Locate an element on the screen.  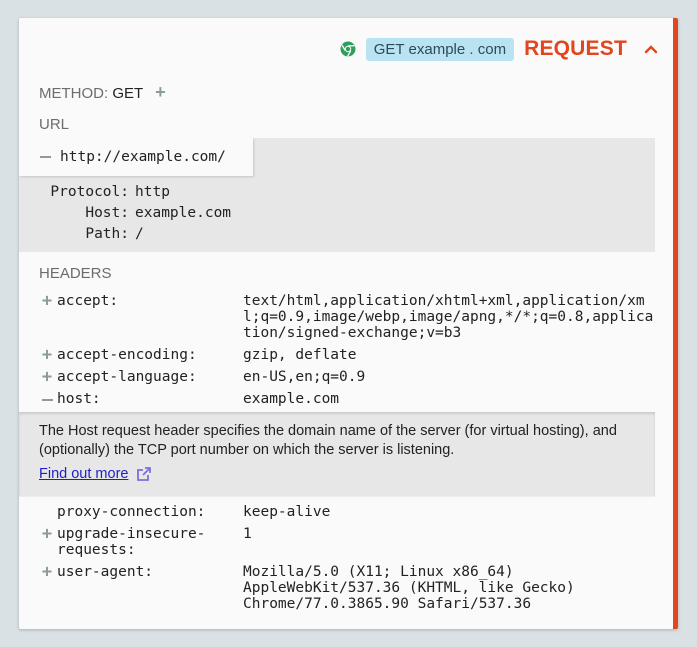
url-part-value: / is located at coordinates (139, 234).